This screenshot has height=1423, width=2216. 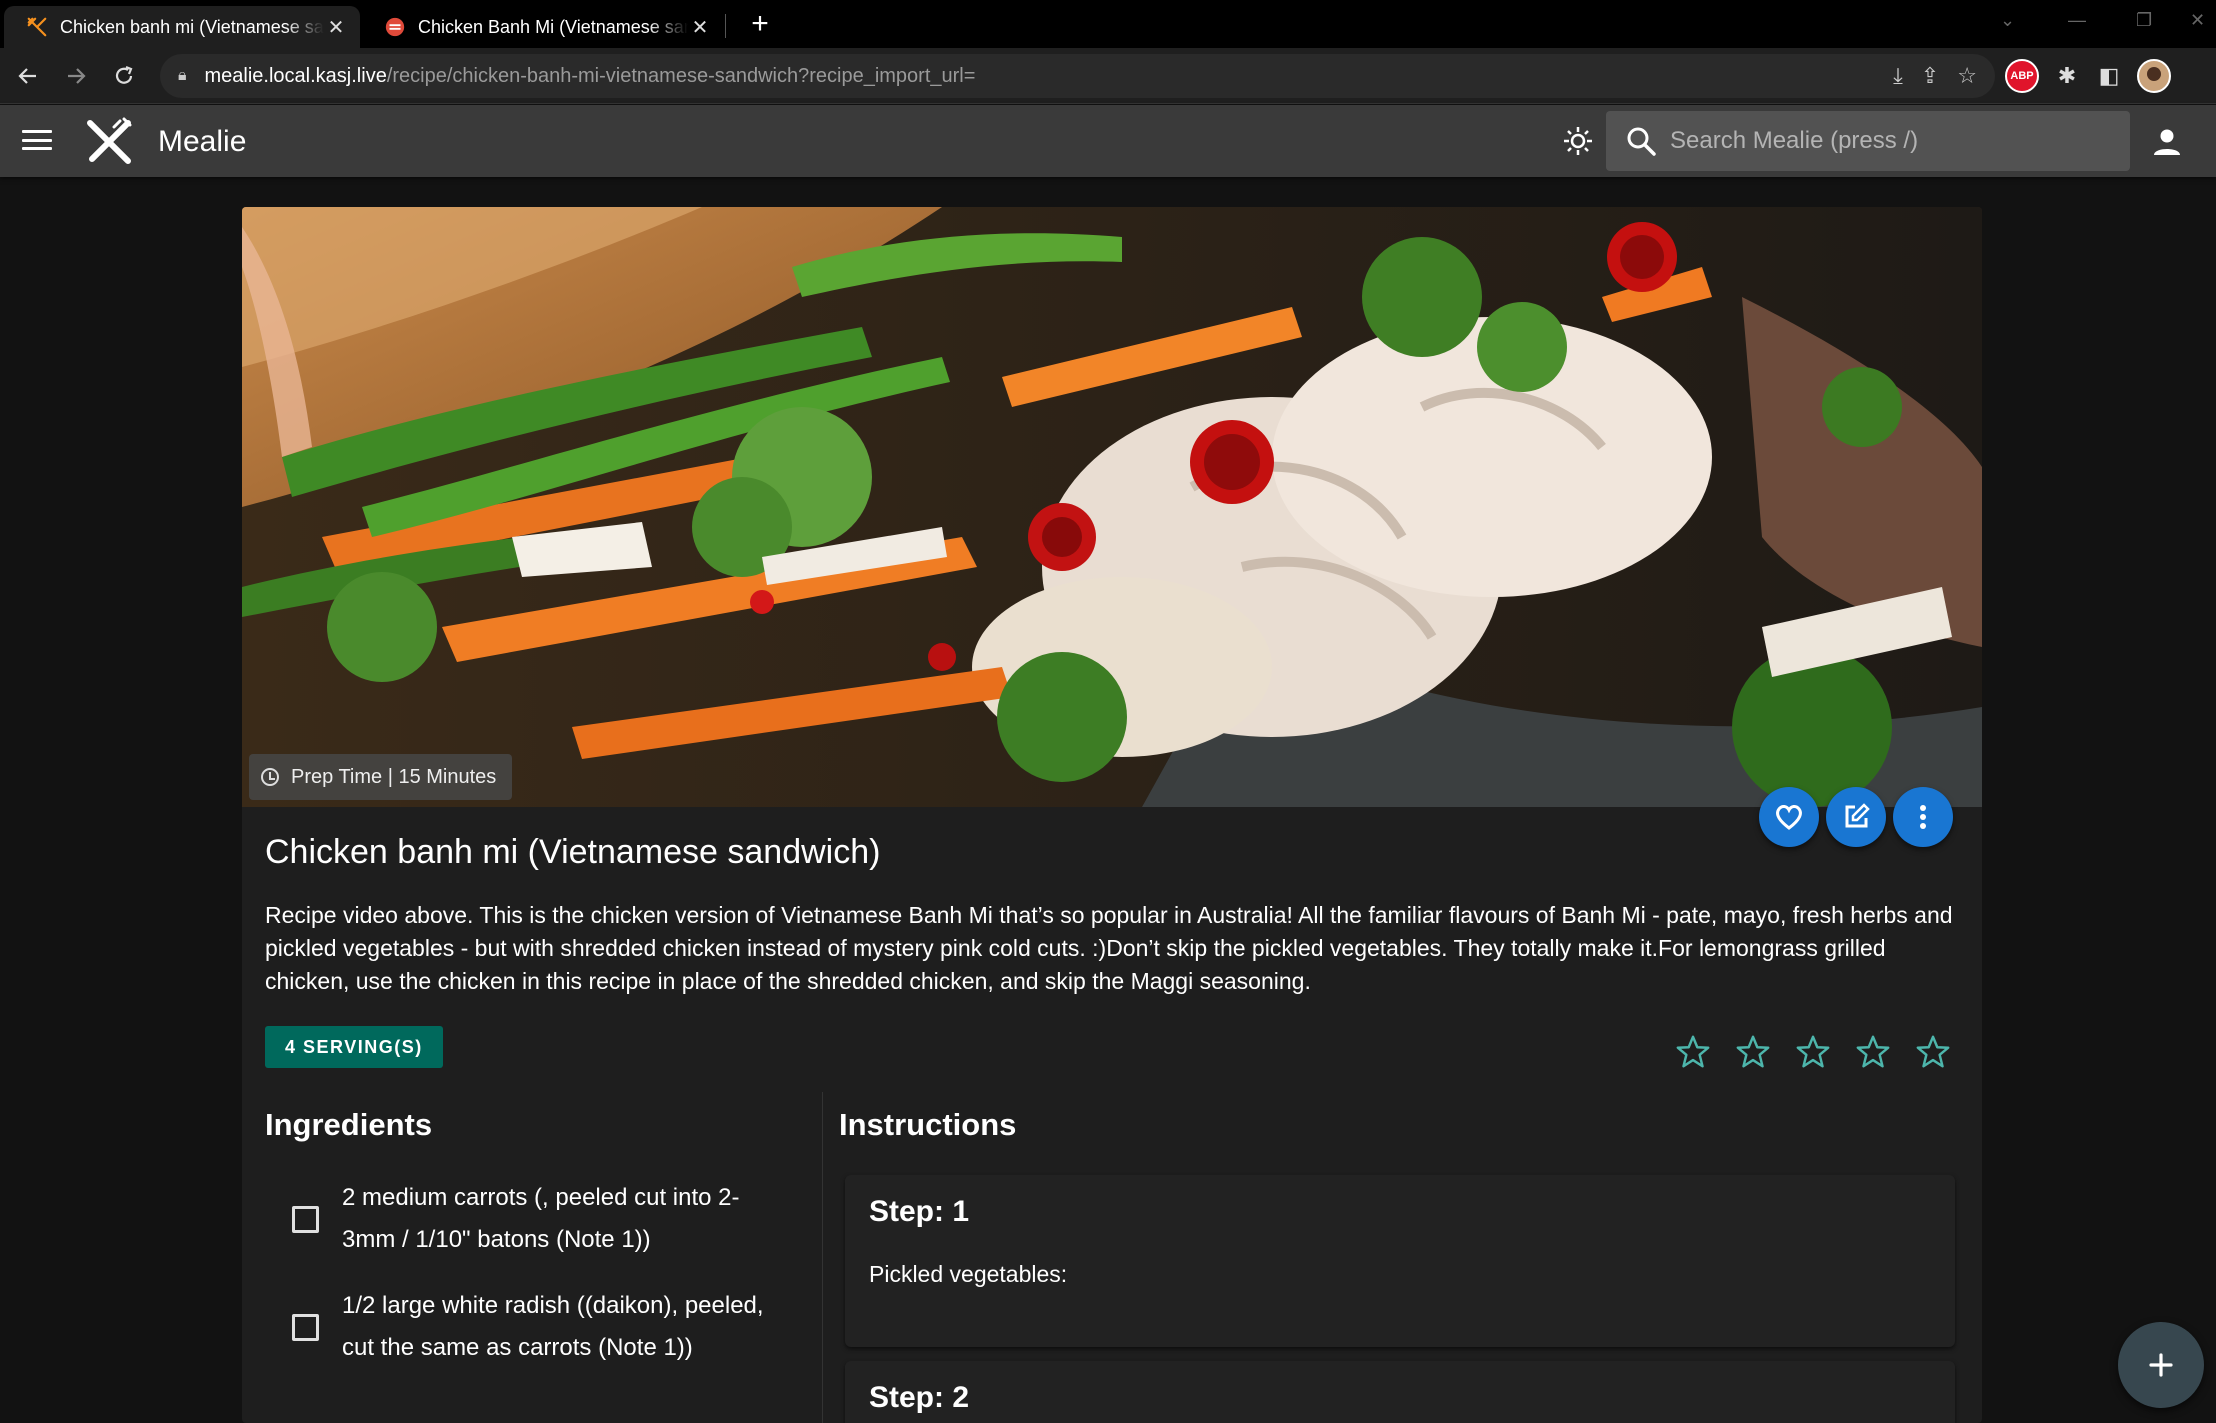 I want to click on prep-time-chip: Prep Time | 15 Minutes, so click(x=381, y=777).